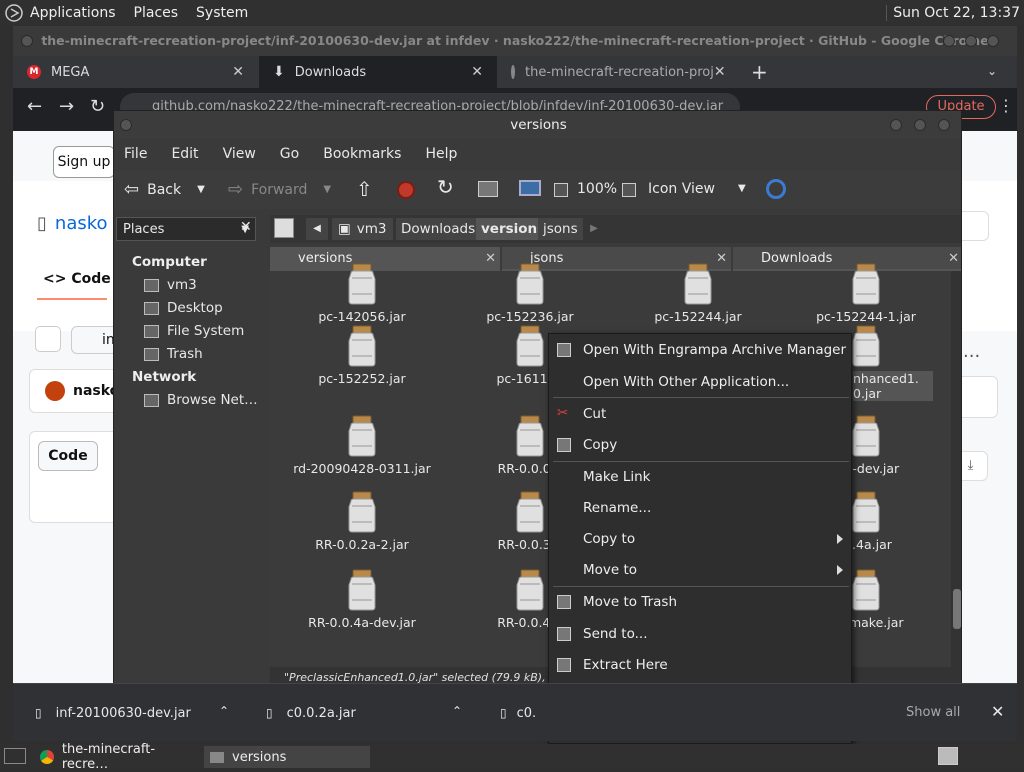  Describe the element at coordinates (438, 229) in the screenshot. I see `path-segment-downloads: Downloads` at that location.